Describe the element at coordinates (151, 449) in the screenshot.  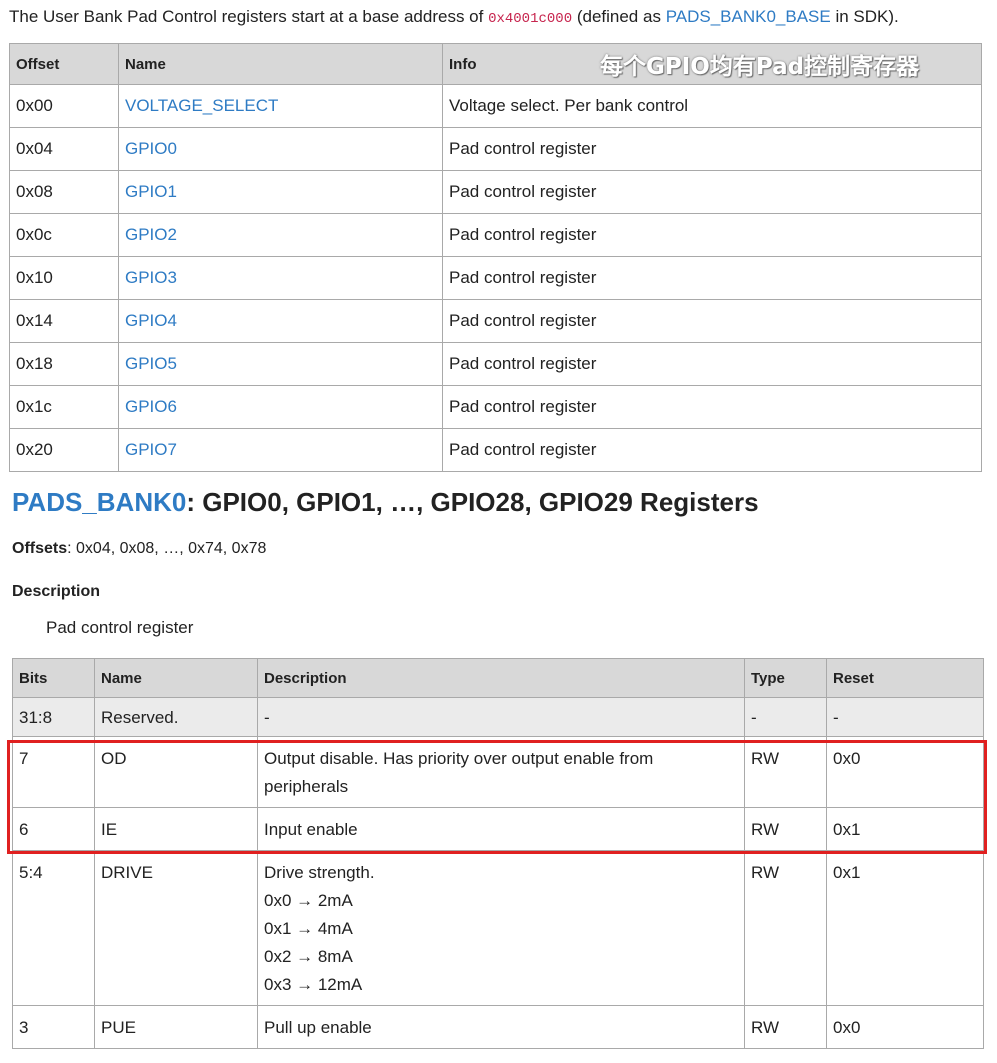
I see `register-name-link: GPIO7` at that location.